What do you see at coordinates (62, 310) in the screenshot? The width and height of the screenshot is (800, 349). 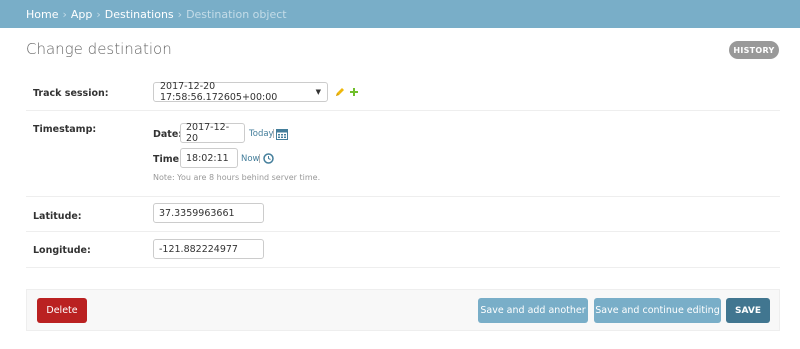 I see `delete-button: Delete` at bounding box center [62, 310].